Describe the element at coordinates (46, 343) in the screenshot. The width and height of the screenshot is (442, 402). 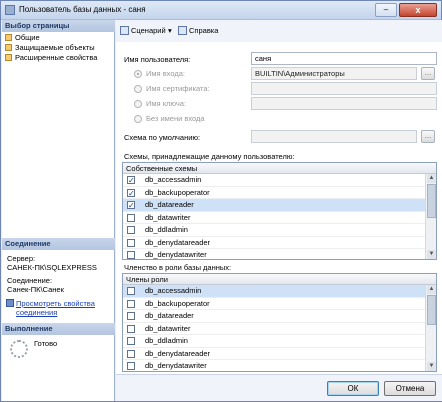
I see `status-text: Готово` at that location.